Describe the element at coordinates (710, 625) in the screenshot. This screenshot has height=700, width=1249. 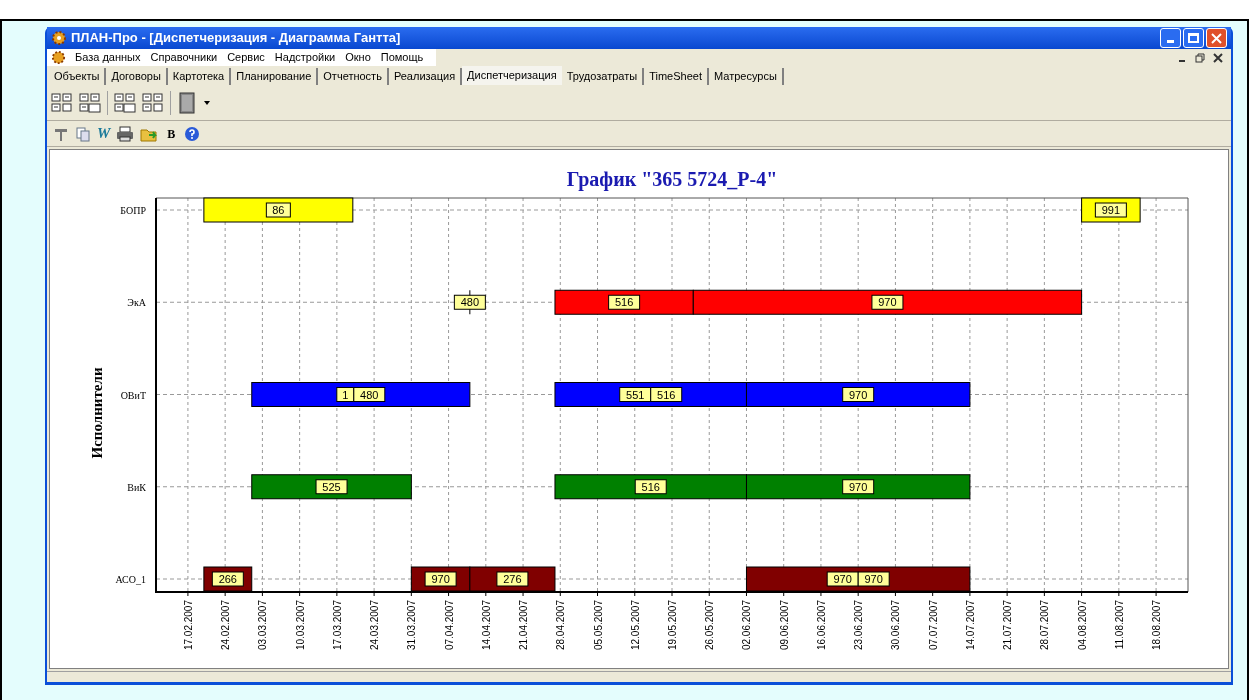
I see `date-tick-label: 26.05.2007` at that location.